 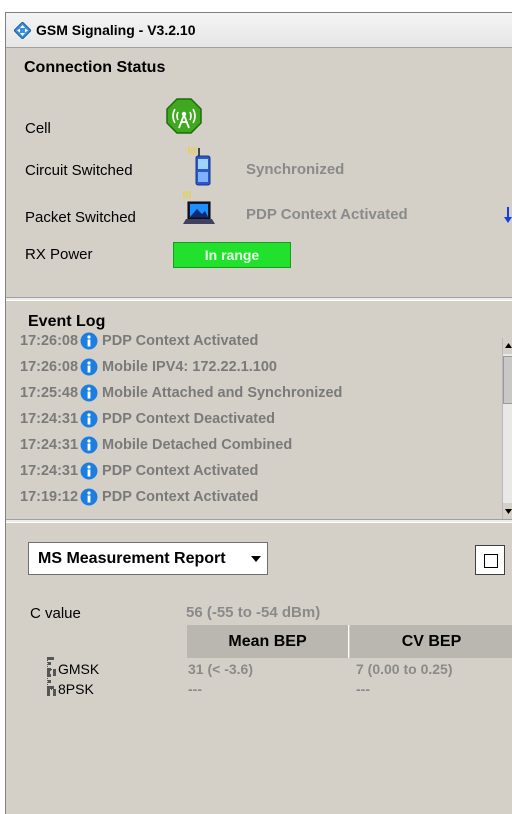 I want to click on log-entry: 17:24:31 PDP Context Deactivated, so click(x=181, y=419).